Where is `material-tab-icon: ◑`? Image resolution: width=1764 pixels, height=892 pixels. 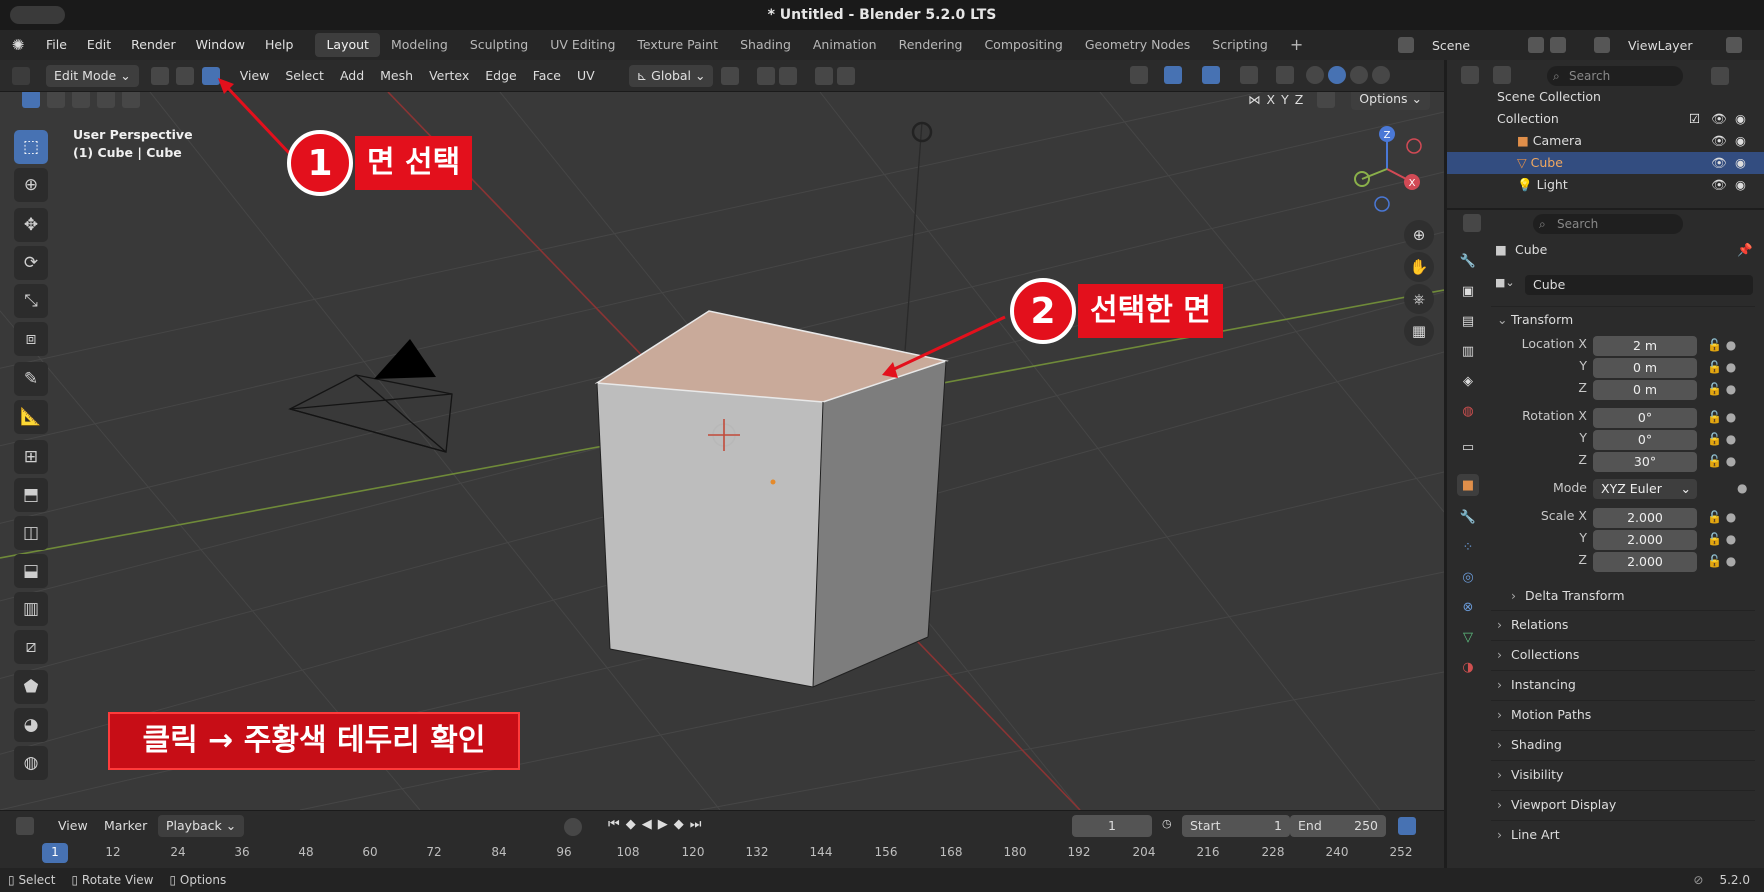 material-tab-icon: ◑ is located at coordinates (1468, 667).